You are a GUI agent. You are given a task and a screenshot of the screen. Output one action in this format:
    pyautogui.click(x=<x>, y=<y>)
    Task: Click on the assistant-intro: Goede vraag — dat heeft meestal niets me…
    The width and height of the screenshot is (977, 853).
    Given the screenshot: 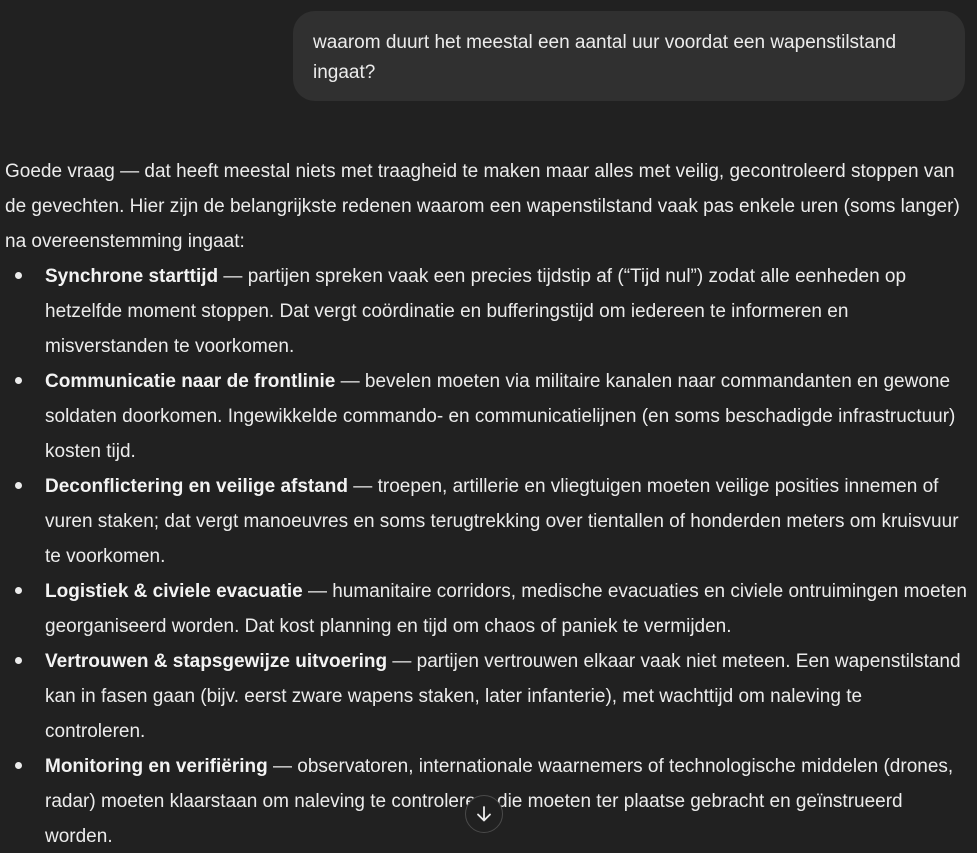 What is the action you would take?
    pyautogui.click(x=482, y=206)
    